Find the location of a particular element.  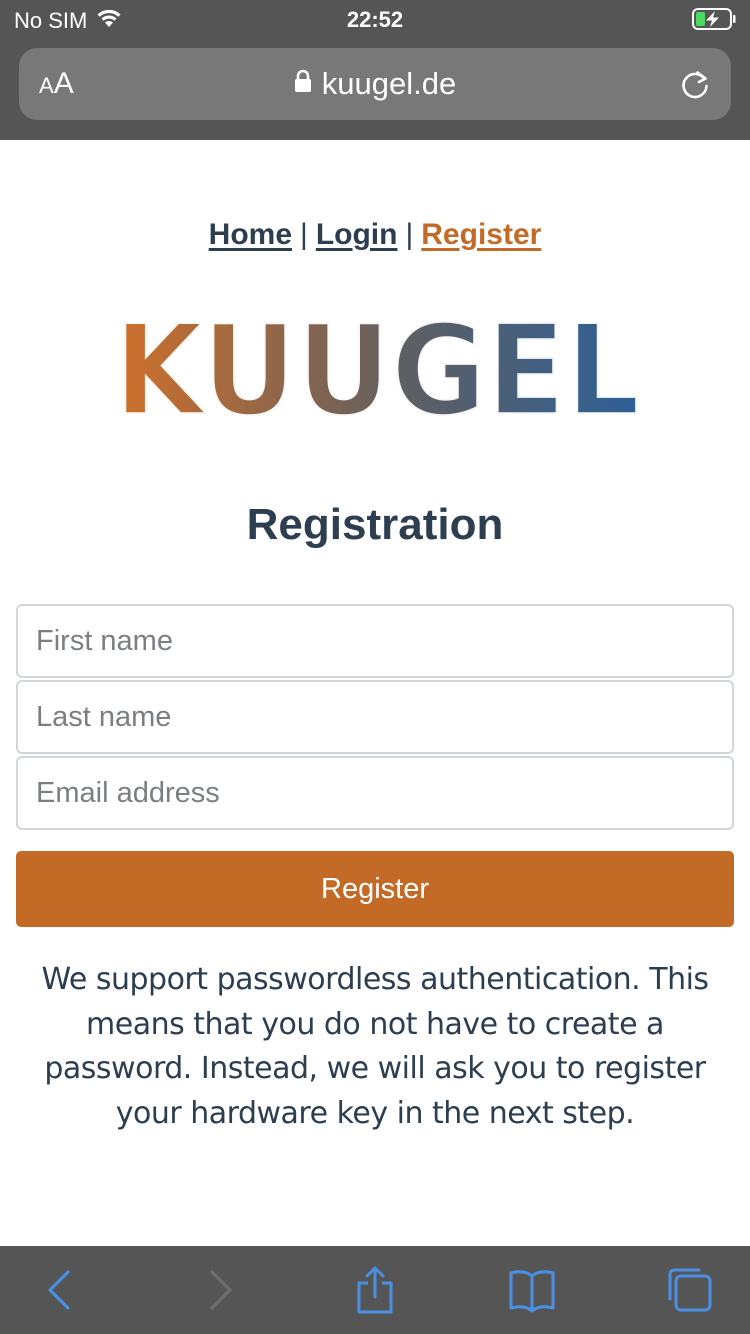

battery-charging-icon is located at coordinates (714, 19).